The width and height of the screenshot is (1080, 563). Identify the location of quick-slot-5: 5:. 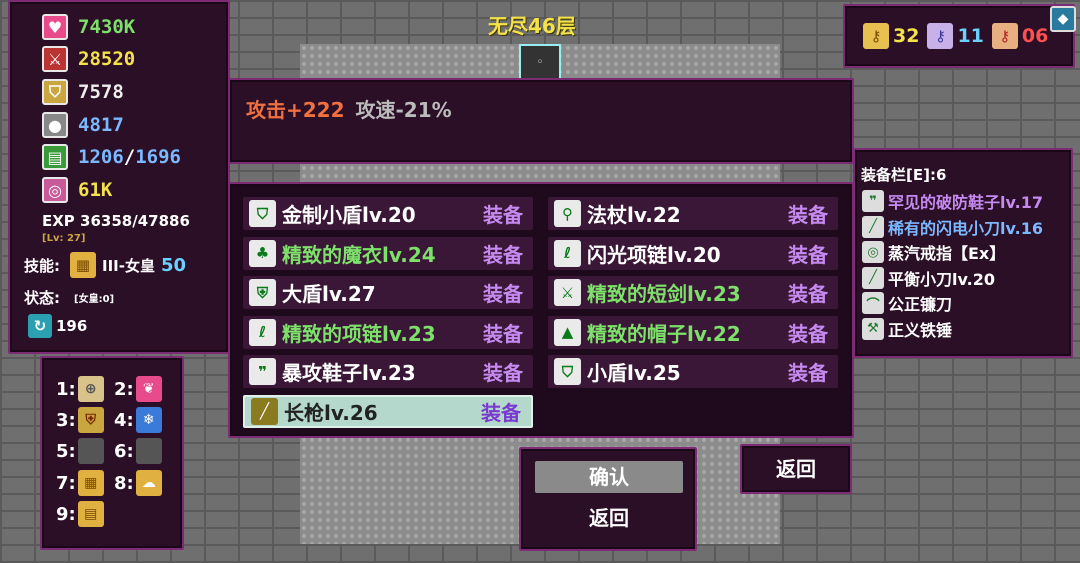
(80, 451).